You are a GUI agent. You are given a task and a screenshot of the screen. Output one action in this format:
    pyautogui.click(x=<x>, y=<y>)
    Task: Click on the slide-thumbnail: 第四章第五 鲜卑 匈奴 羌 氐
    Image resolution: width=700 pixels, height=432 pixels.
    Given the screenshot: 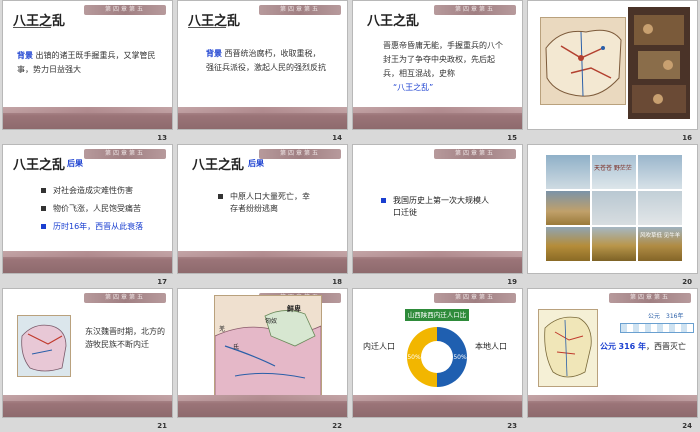 What is the action you would take?
    pyautogui.click(x=262, y=353)
    